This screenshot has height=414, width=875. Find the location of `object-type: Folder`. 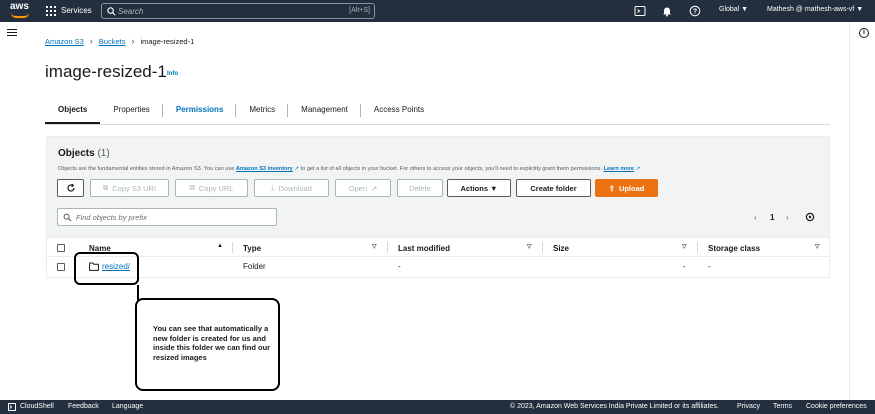

object-type: Folder is located at coordinates (254, 266).